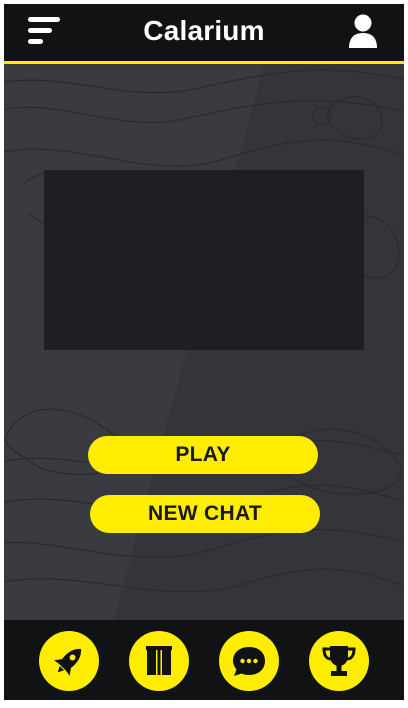 The height and width of the screenshot is (708, 408). I want to click on rocket-icon, so click(68, 662).